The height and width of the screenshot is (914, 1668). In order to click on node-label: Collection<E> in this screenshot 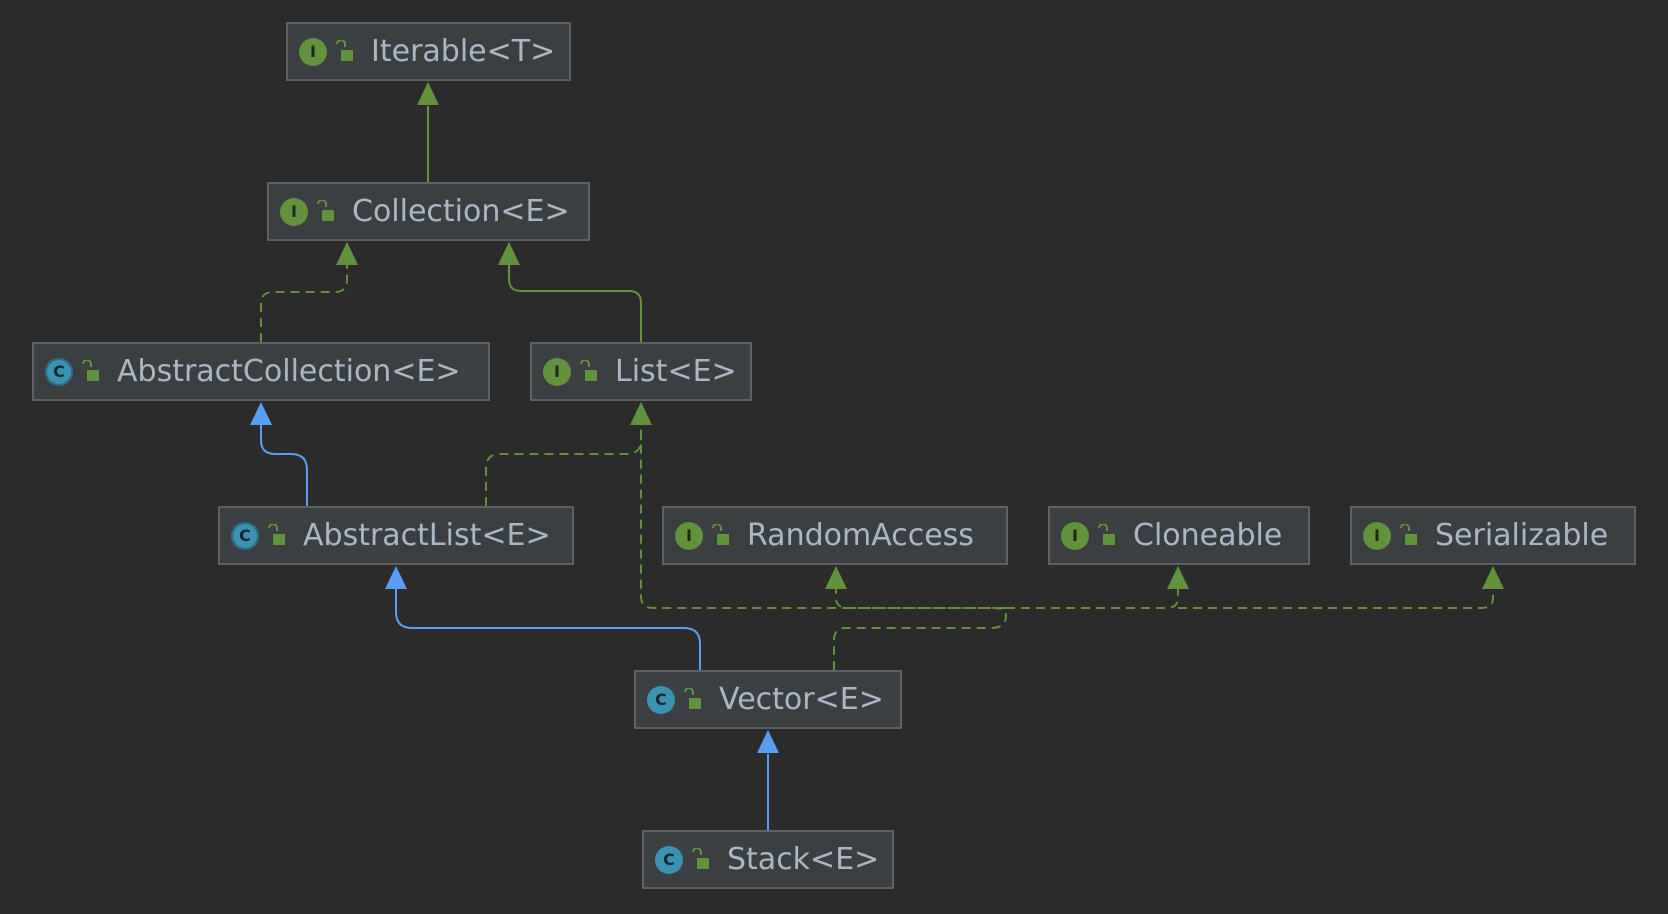, I will do `click(461, 211)`.